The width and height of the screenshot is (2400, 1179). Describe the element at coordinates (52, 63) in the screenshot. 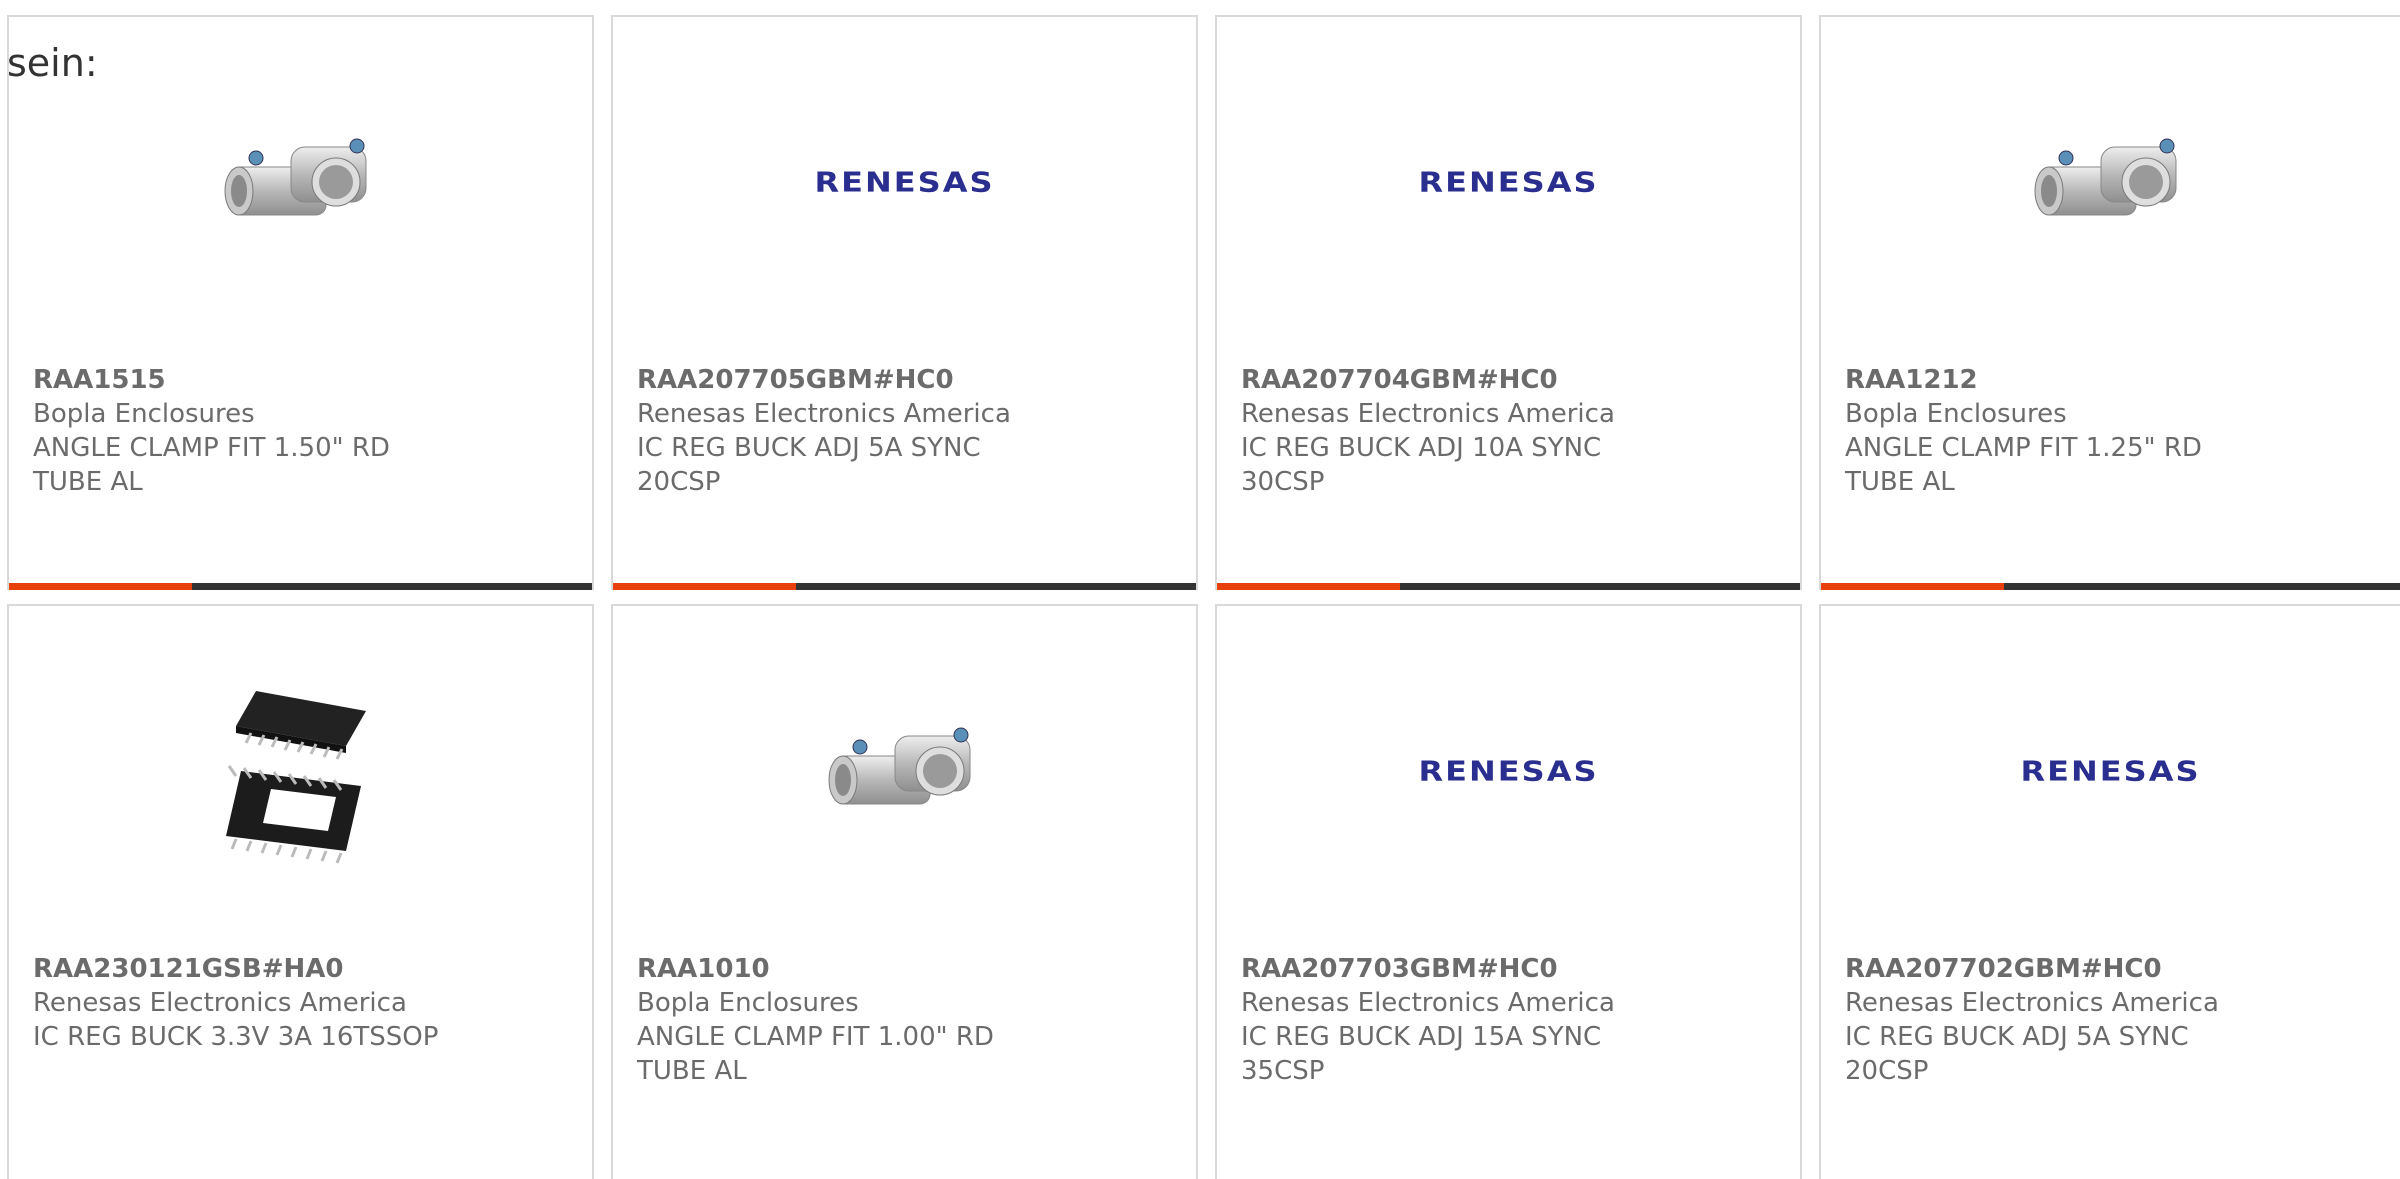

I see `section-heading: sein:` at that location.